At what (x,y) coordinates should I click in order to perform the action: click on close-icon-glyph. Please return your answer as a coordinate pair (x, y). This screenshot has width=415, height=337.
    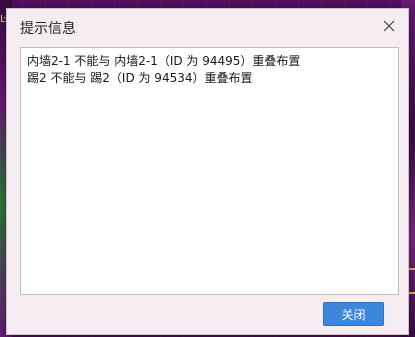
    Looking at the image, I should click on (389, 26).